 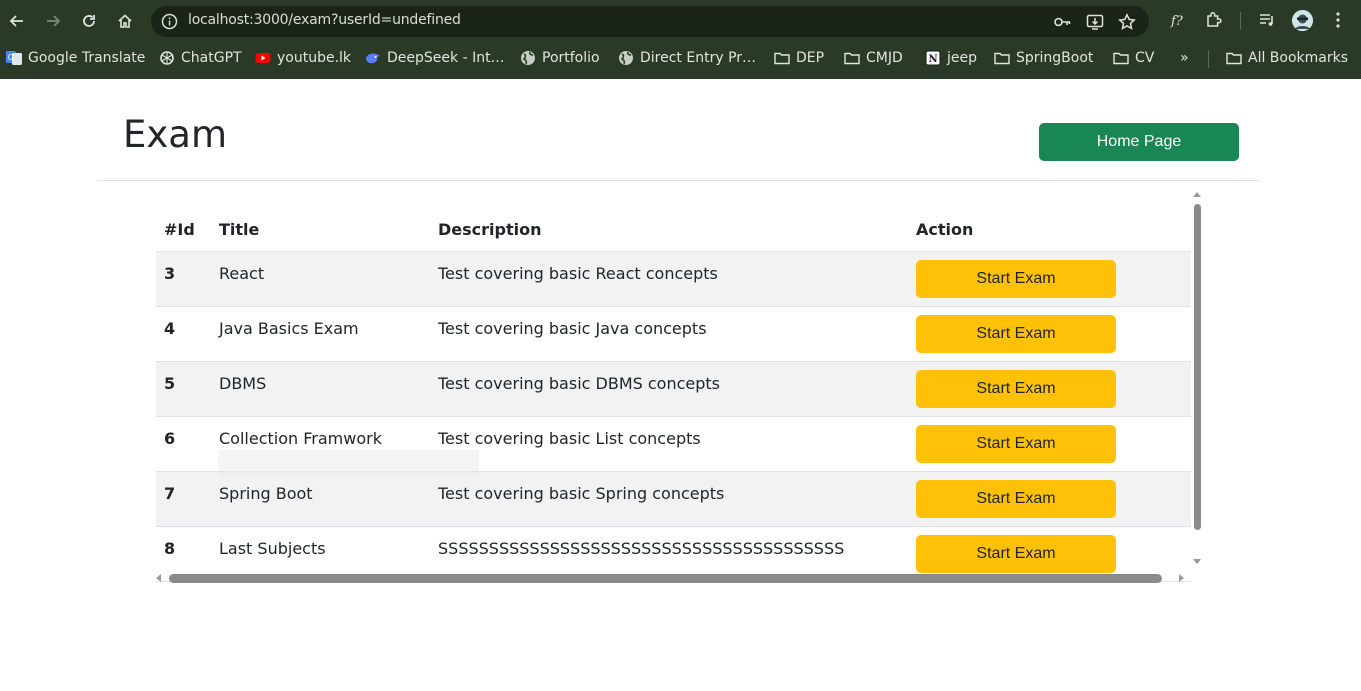 I want to click on chatgpt-icon, so click(x=167, y=58).